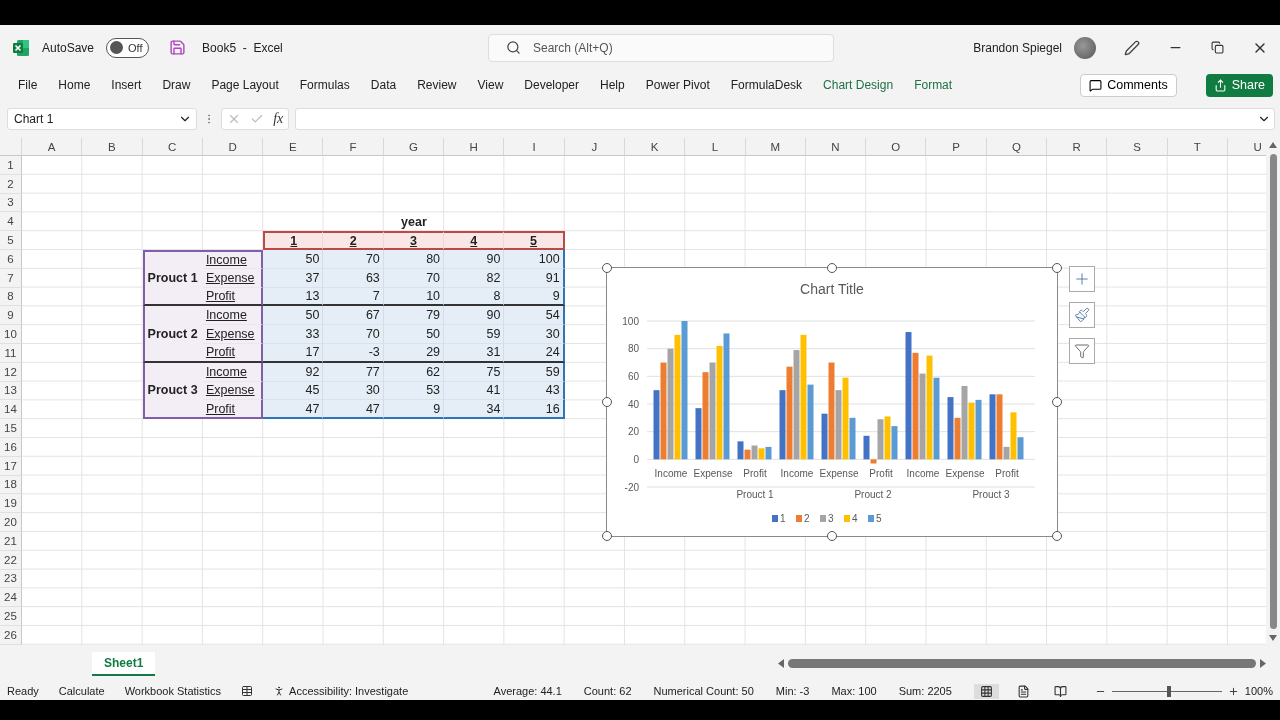  Describe the element at coordinates (11, 165) in the screenshot. I see `row-header: 1` at that location.